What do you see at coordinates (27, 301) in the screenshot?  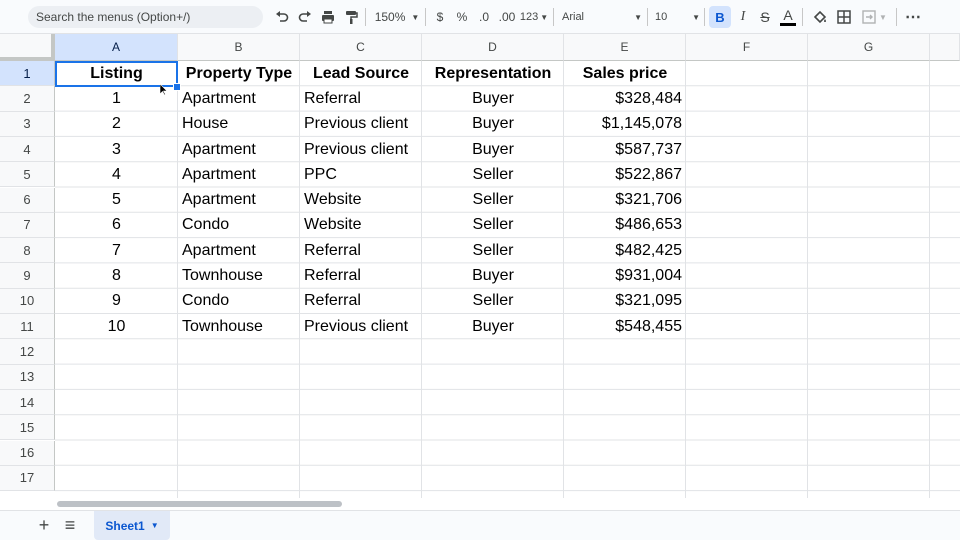 I see `row-header-10: 10` at bounding box center [27, 301].